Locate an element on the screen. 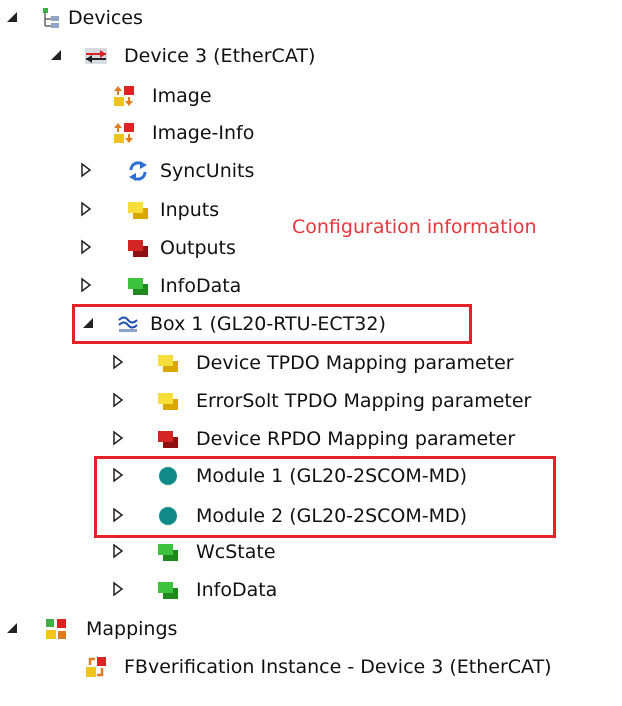 The width and height of the screenshot is (622, 706). sync-icon is located at coordinates (138, 171).